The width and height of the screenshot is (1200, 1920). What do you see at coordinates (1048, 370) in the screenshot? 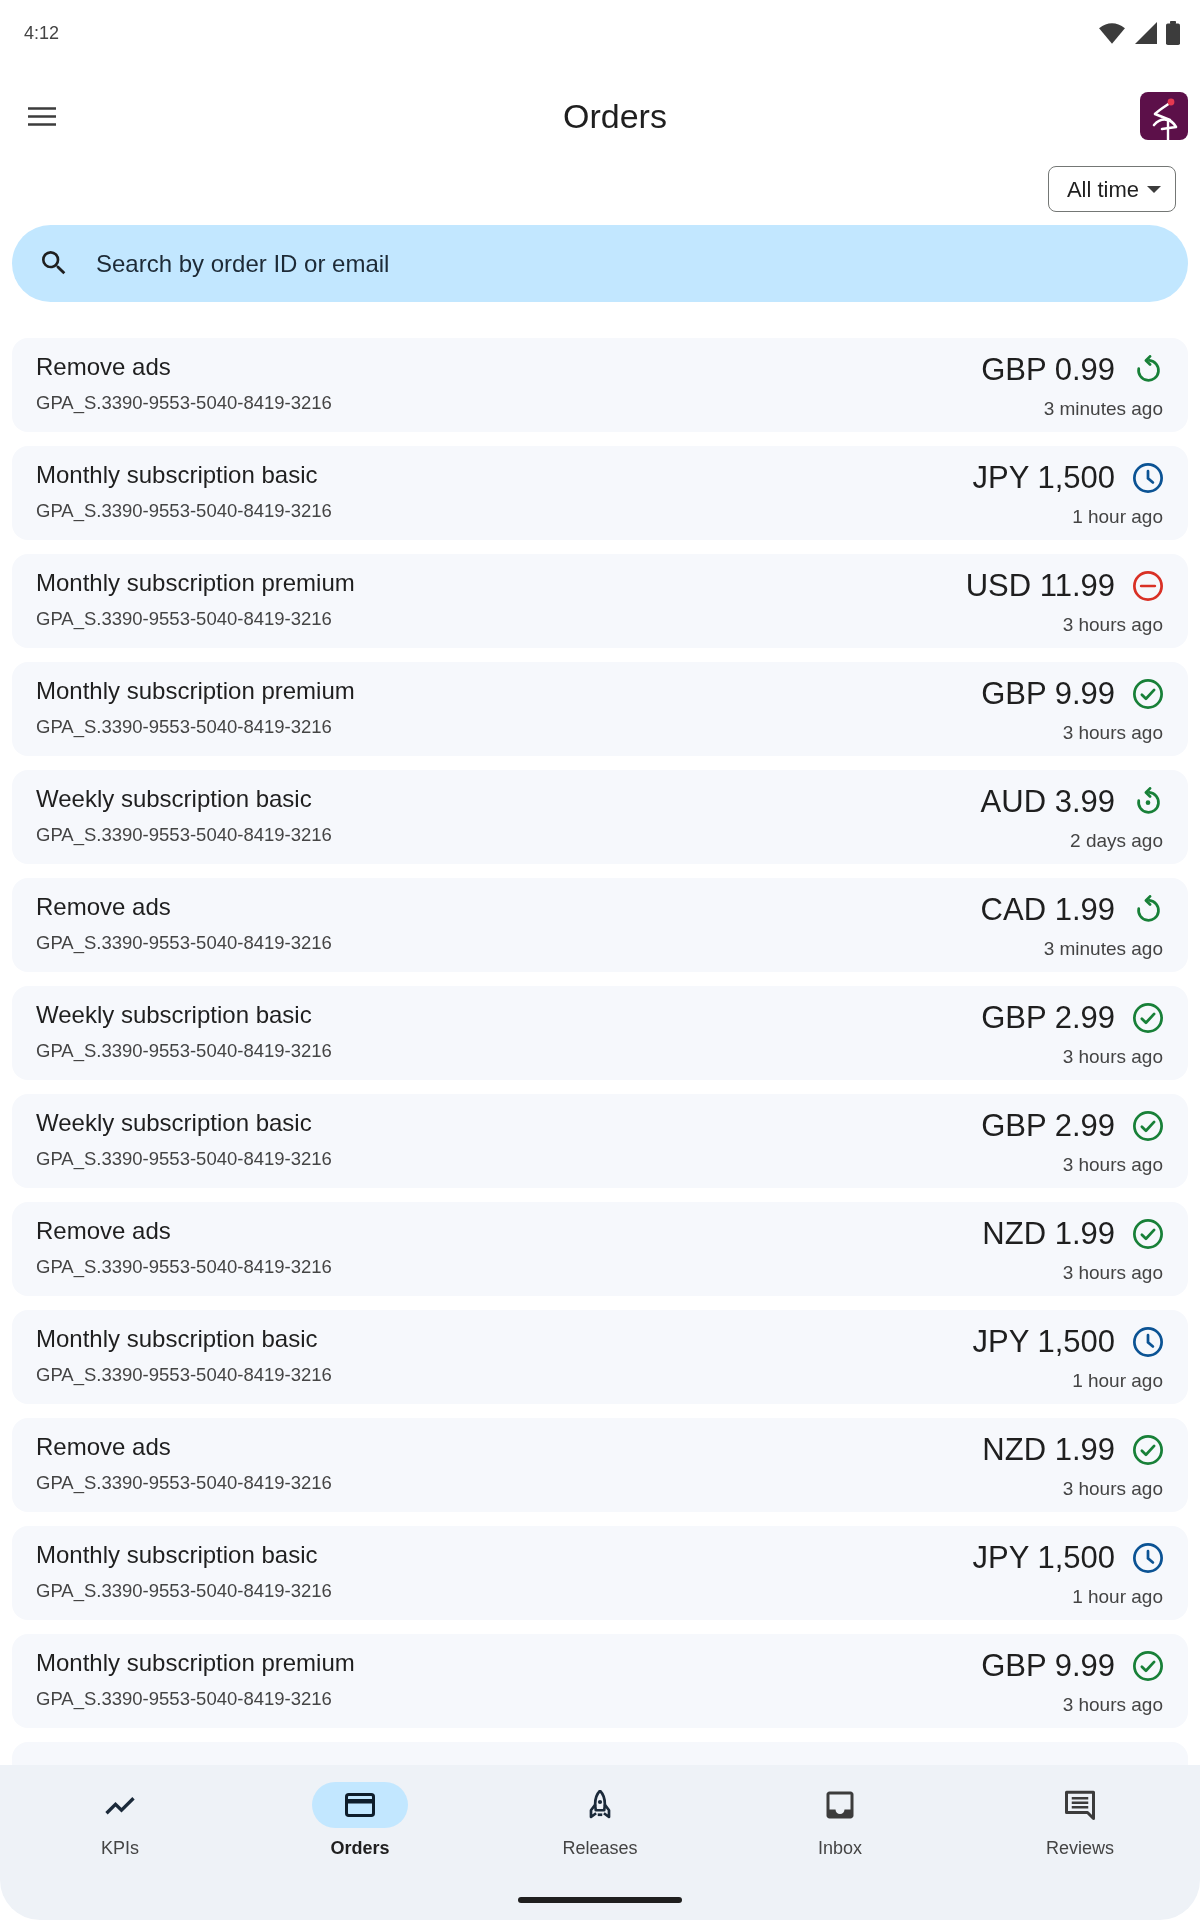
I see `order-amount: GBP 0.99` at bounding box center [1048, 370].